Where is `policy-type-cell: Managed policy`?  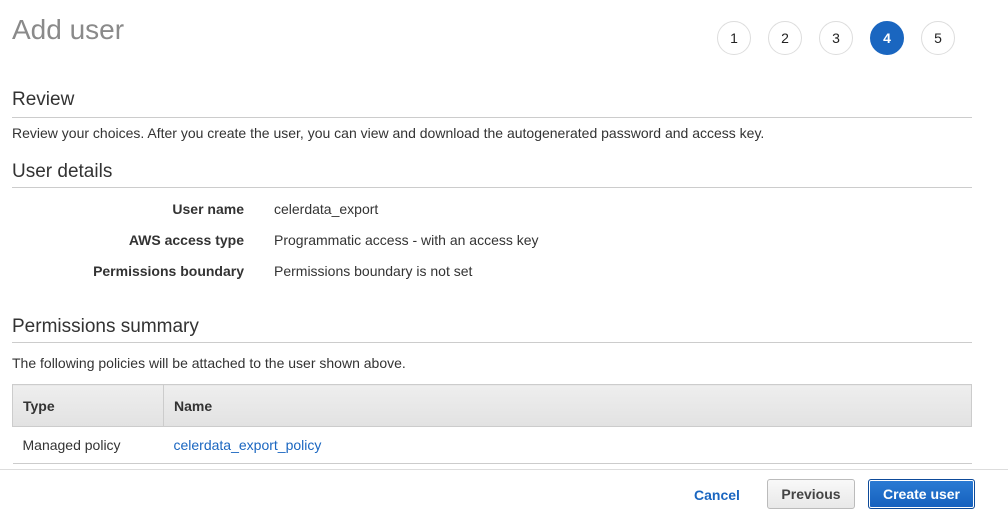 policy-type-cell: Managed policy is located at coordinates (88, 445).